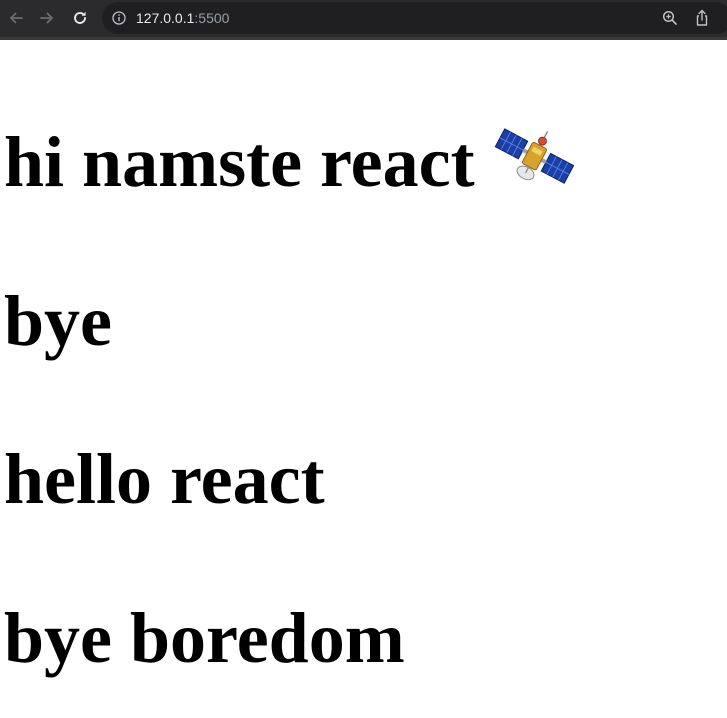  What do you see at coordinates (119, 18) in the screenshot?
I see `info-icon` at bounding box center [119, 18].